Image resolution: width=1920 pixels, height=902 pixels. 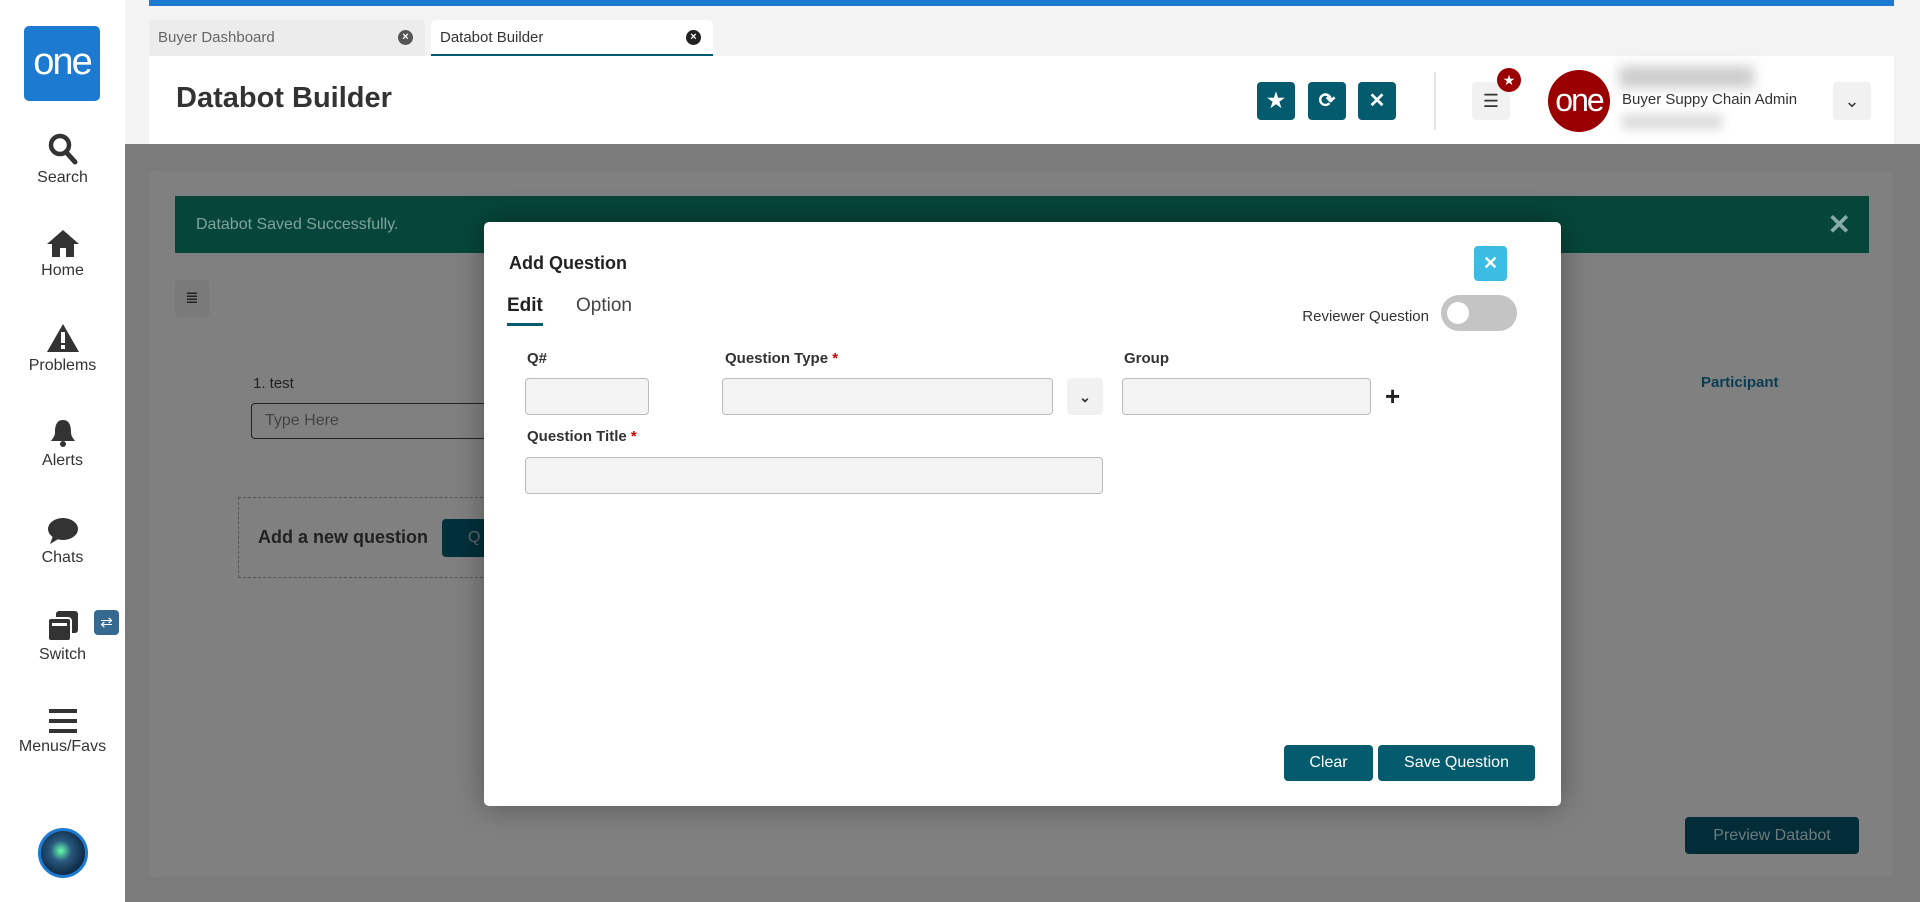 I want to click on sidebar-item-menus-favs: Menus/Favs, so click(x=62, y=732).